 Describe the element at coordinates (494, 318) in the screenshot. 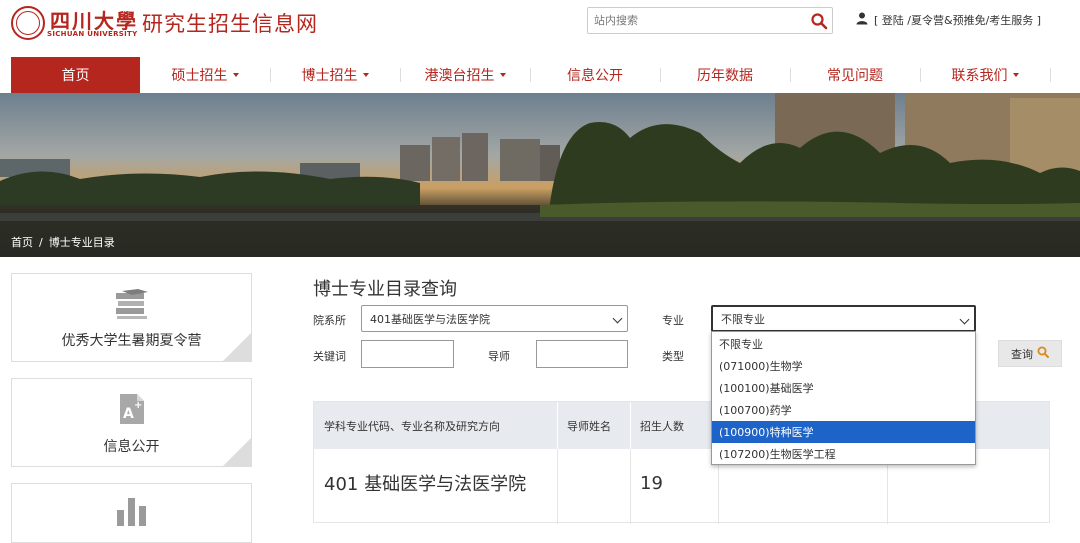

I see `department-select: 401基础医学与法医学院` at that location.